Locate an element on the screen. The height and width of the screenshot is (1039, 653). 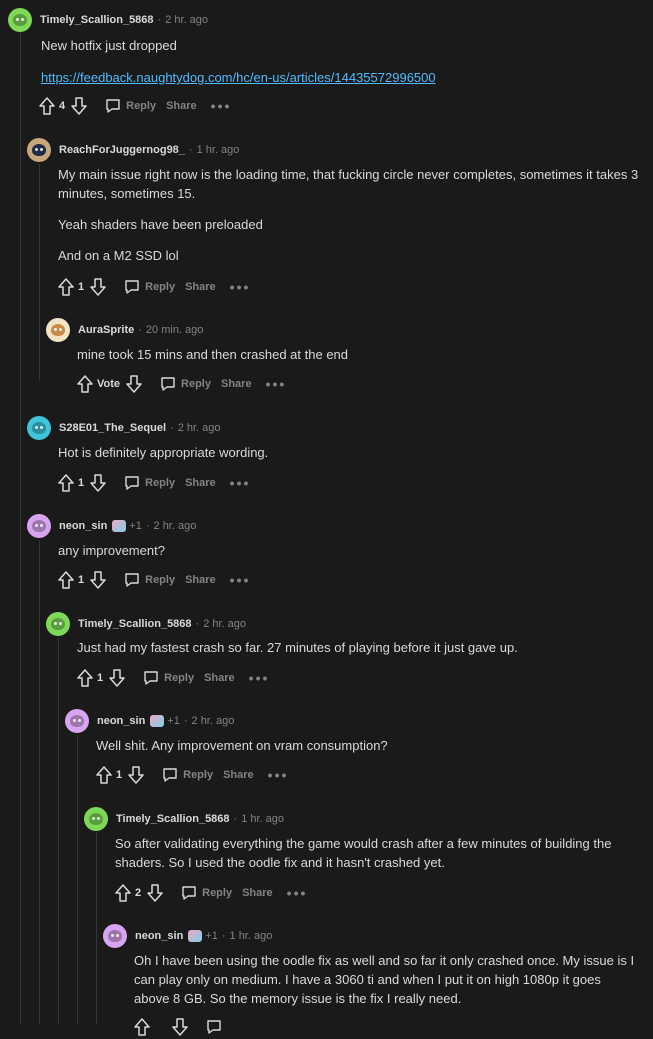
comment-body: Hot is definitely appropriate wording. is located at coordinates (348, 458).